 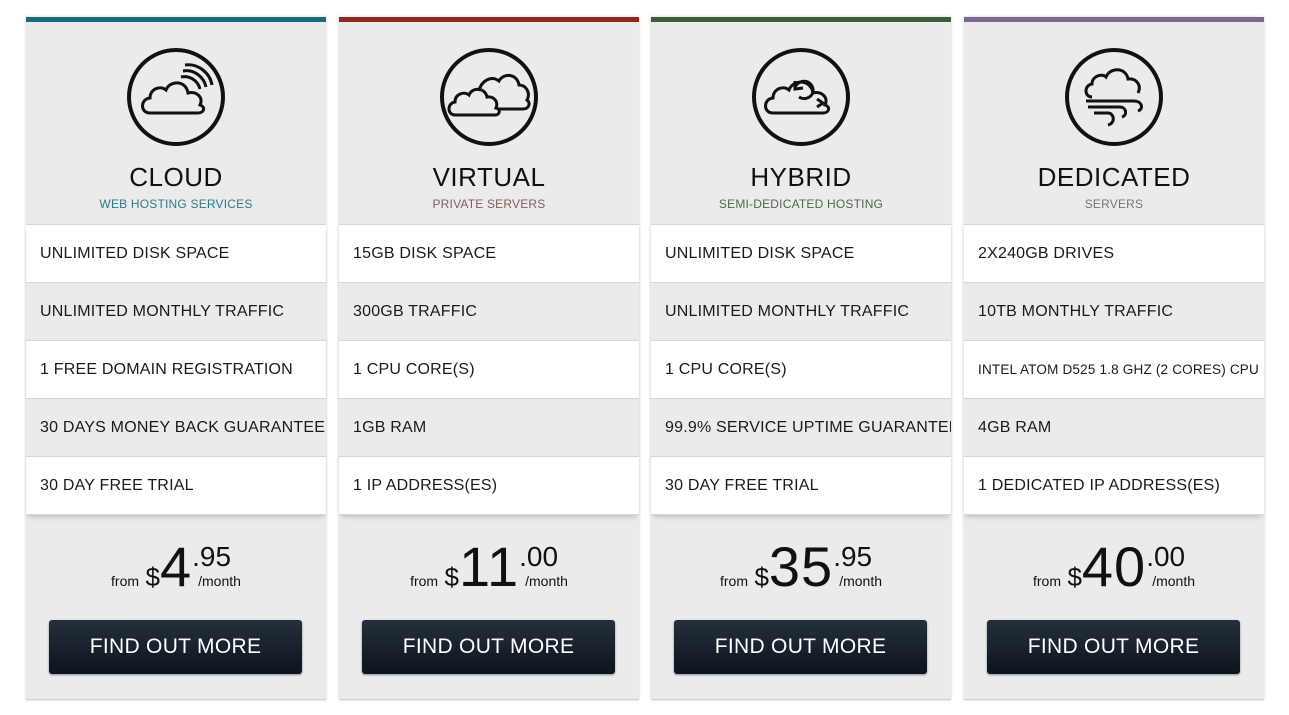 I want to click on plan-title: VIRTUAL, so click(x=489, y=177).